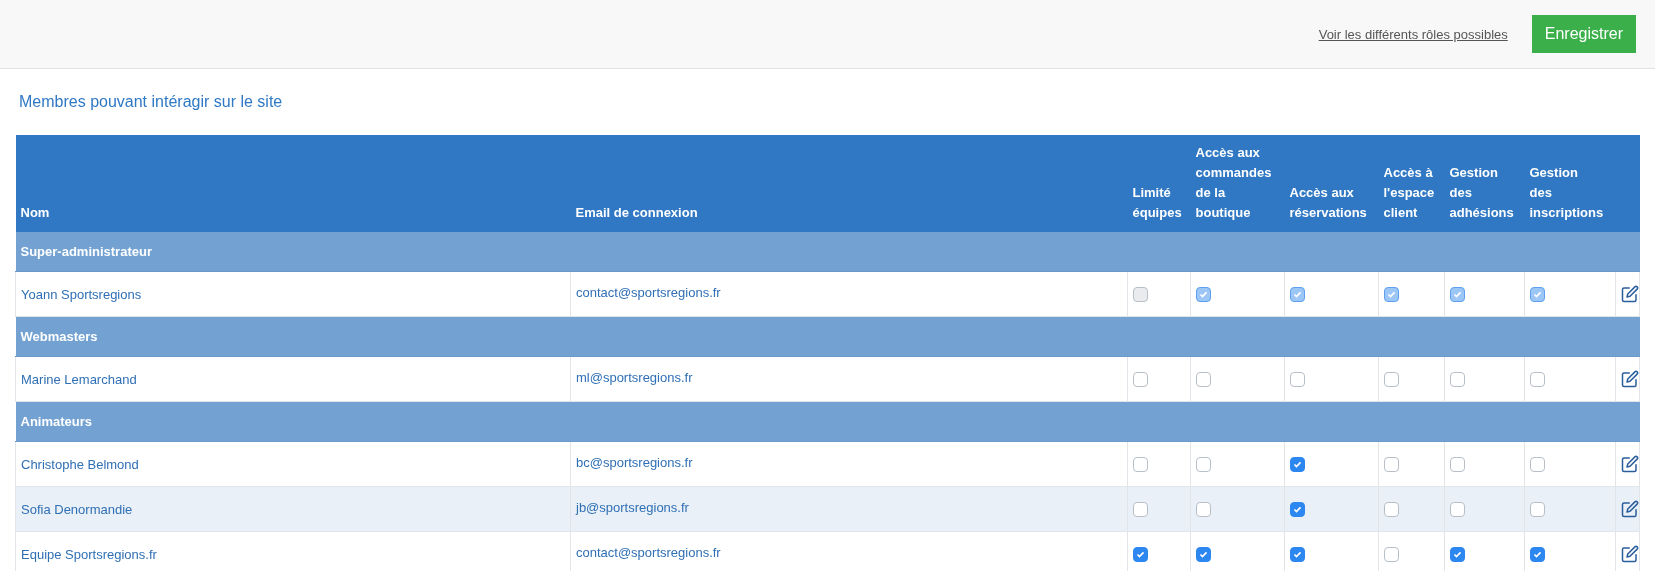  Describe the element at coordinates (849, 509) in the screenshot. I see `member-email: jb@sportsregions.fr` at that location.